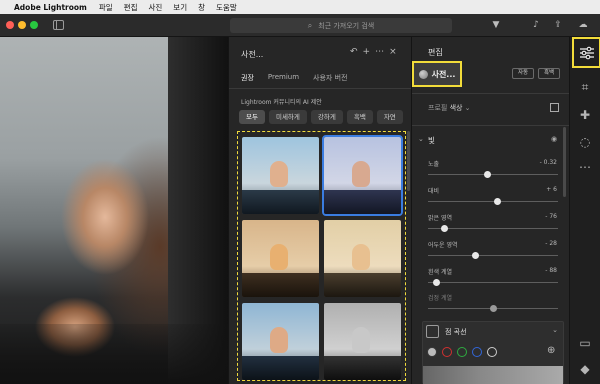 The image size is (600, 384). I want to click on menu-bar: Adobe Lightroom 파일 편집 사진 보기 창 도움말, so click(300, 7).